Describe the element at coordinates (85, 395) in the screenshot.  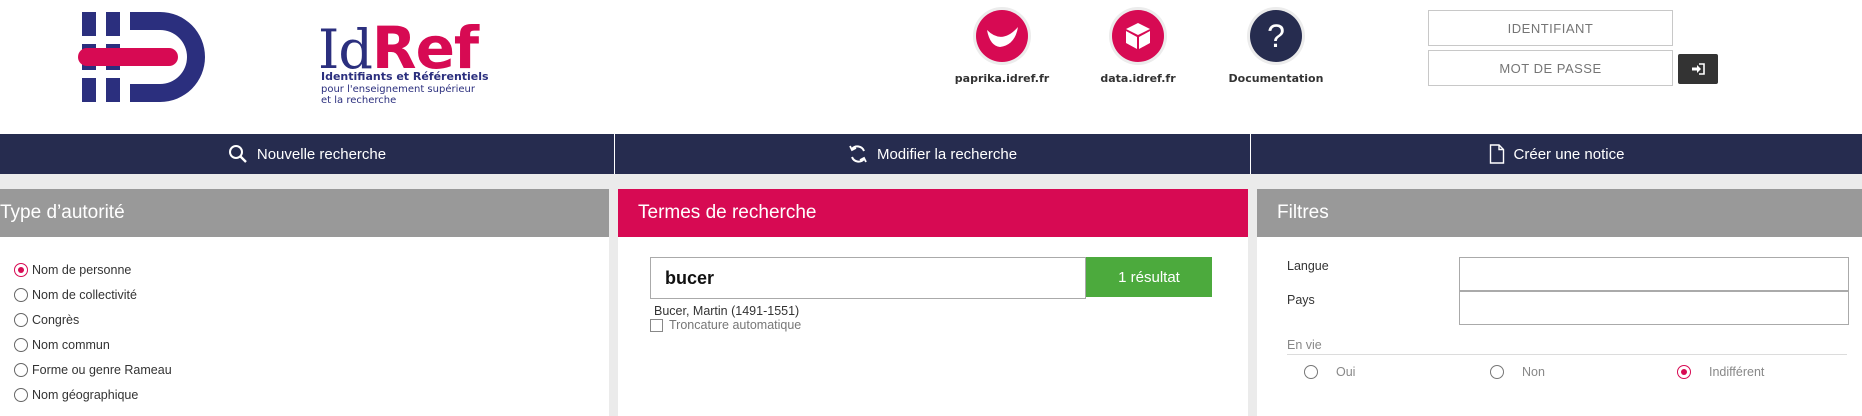
I see `option-label: Nom géographique` at that location.